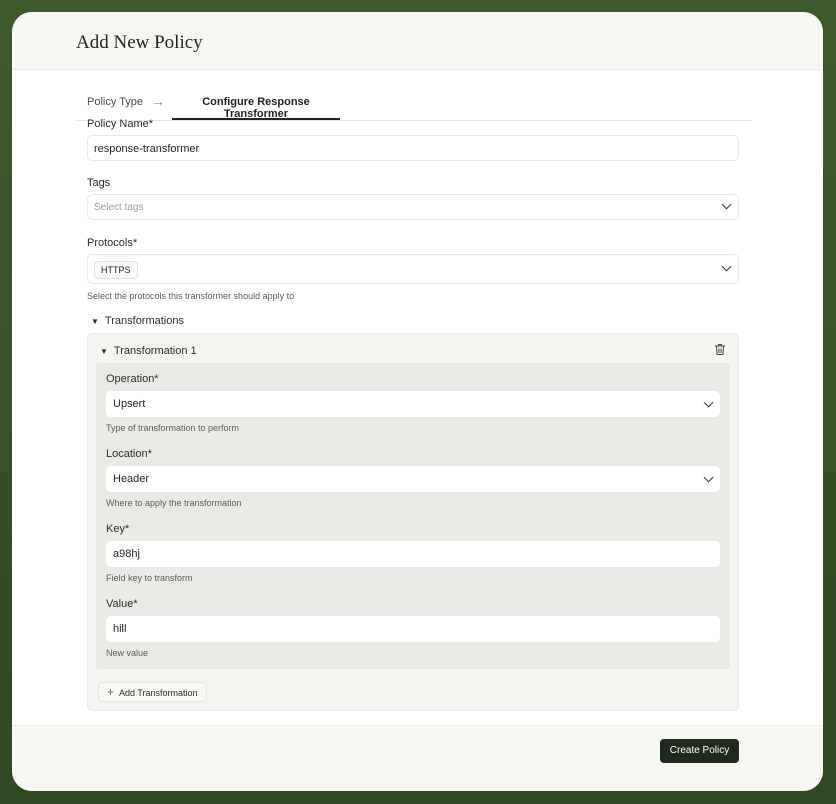 The width and height of the screenshot is (836, 804). I want to click on policy-name-value: response-transformer, so click(147, 149).